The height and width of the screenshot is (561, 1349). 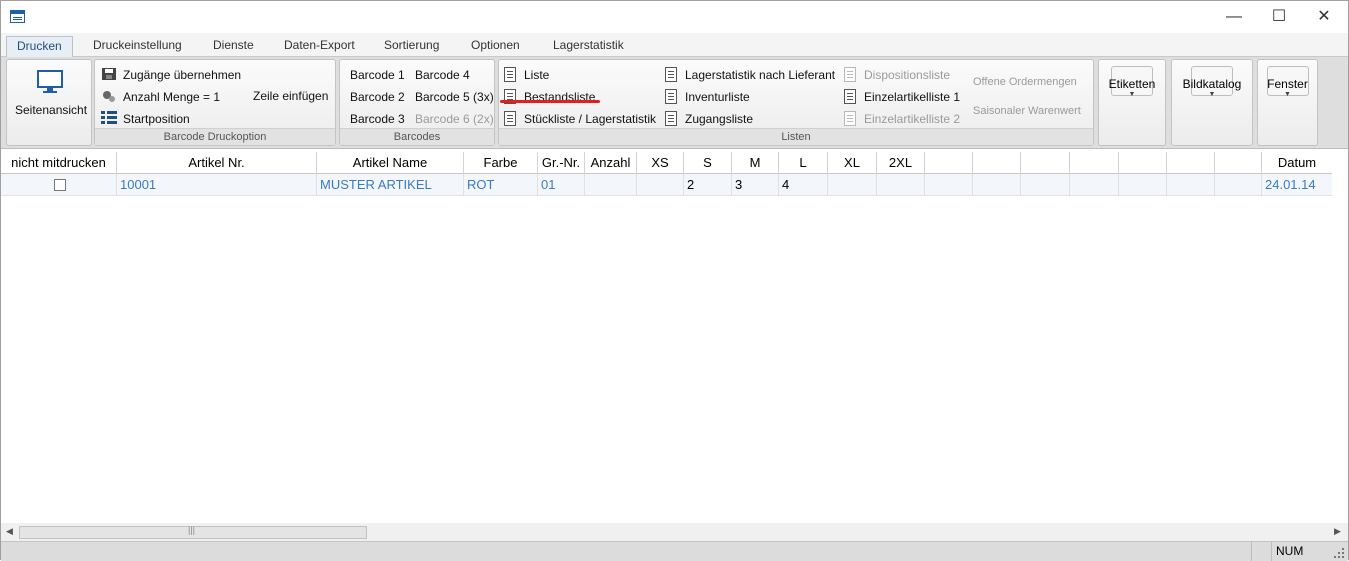 I want to click on col-header-anzahl: Anzahl, so click(x=611, y=163).